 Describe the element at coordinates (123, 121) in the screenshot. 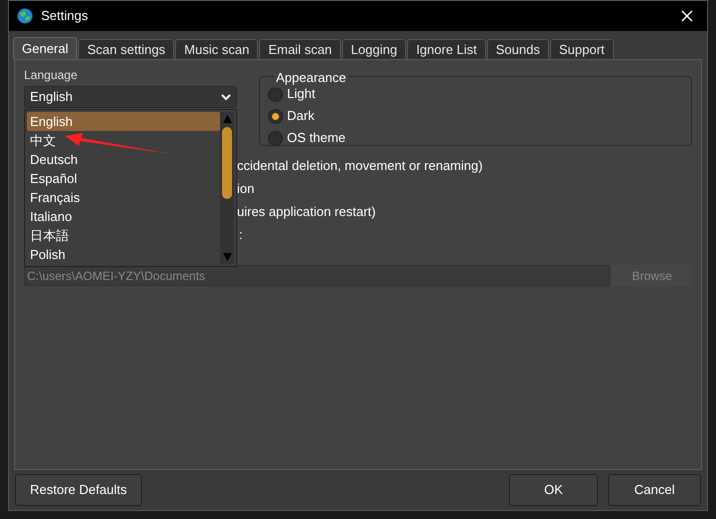

I see `language-option: English` at that location.